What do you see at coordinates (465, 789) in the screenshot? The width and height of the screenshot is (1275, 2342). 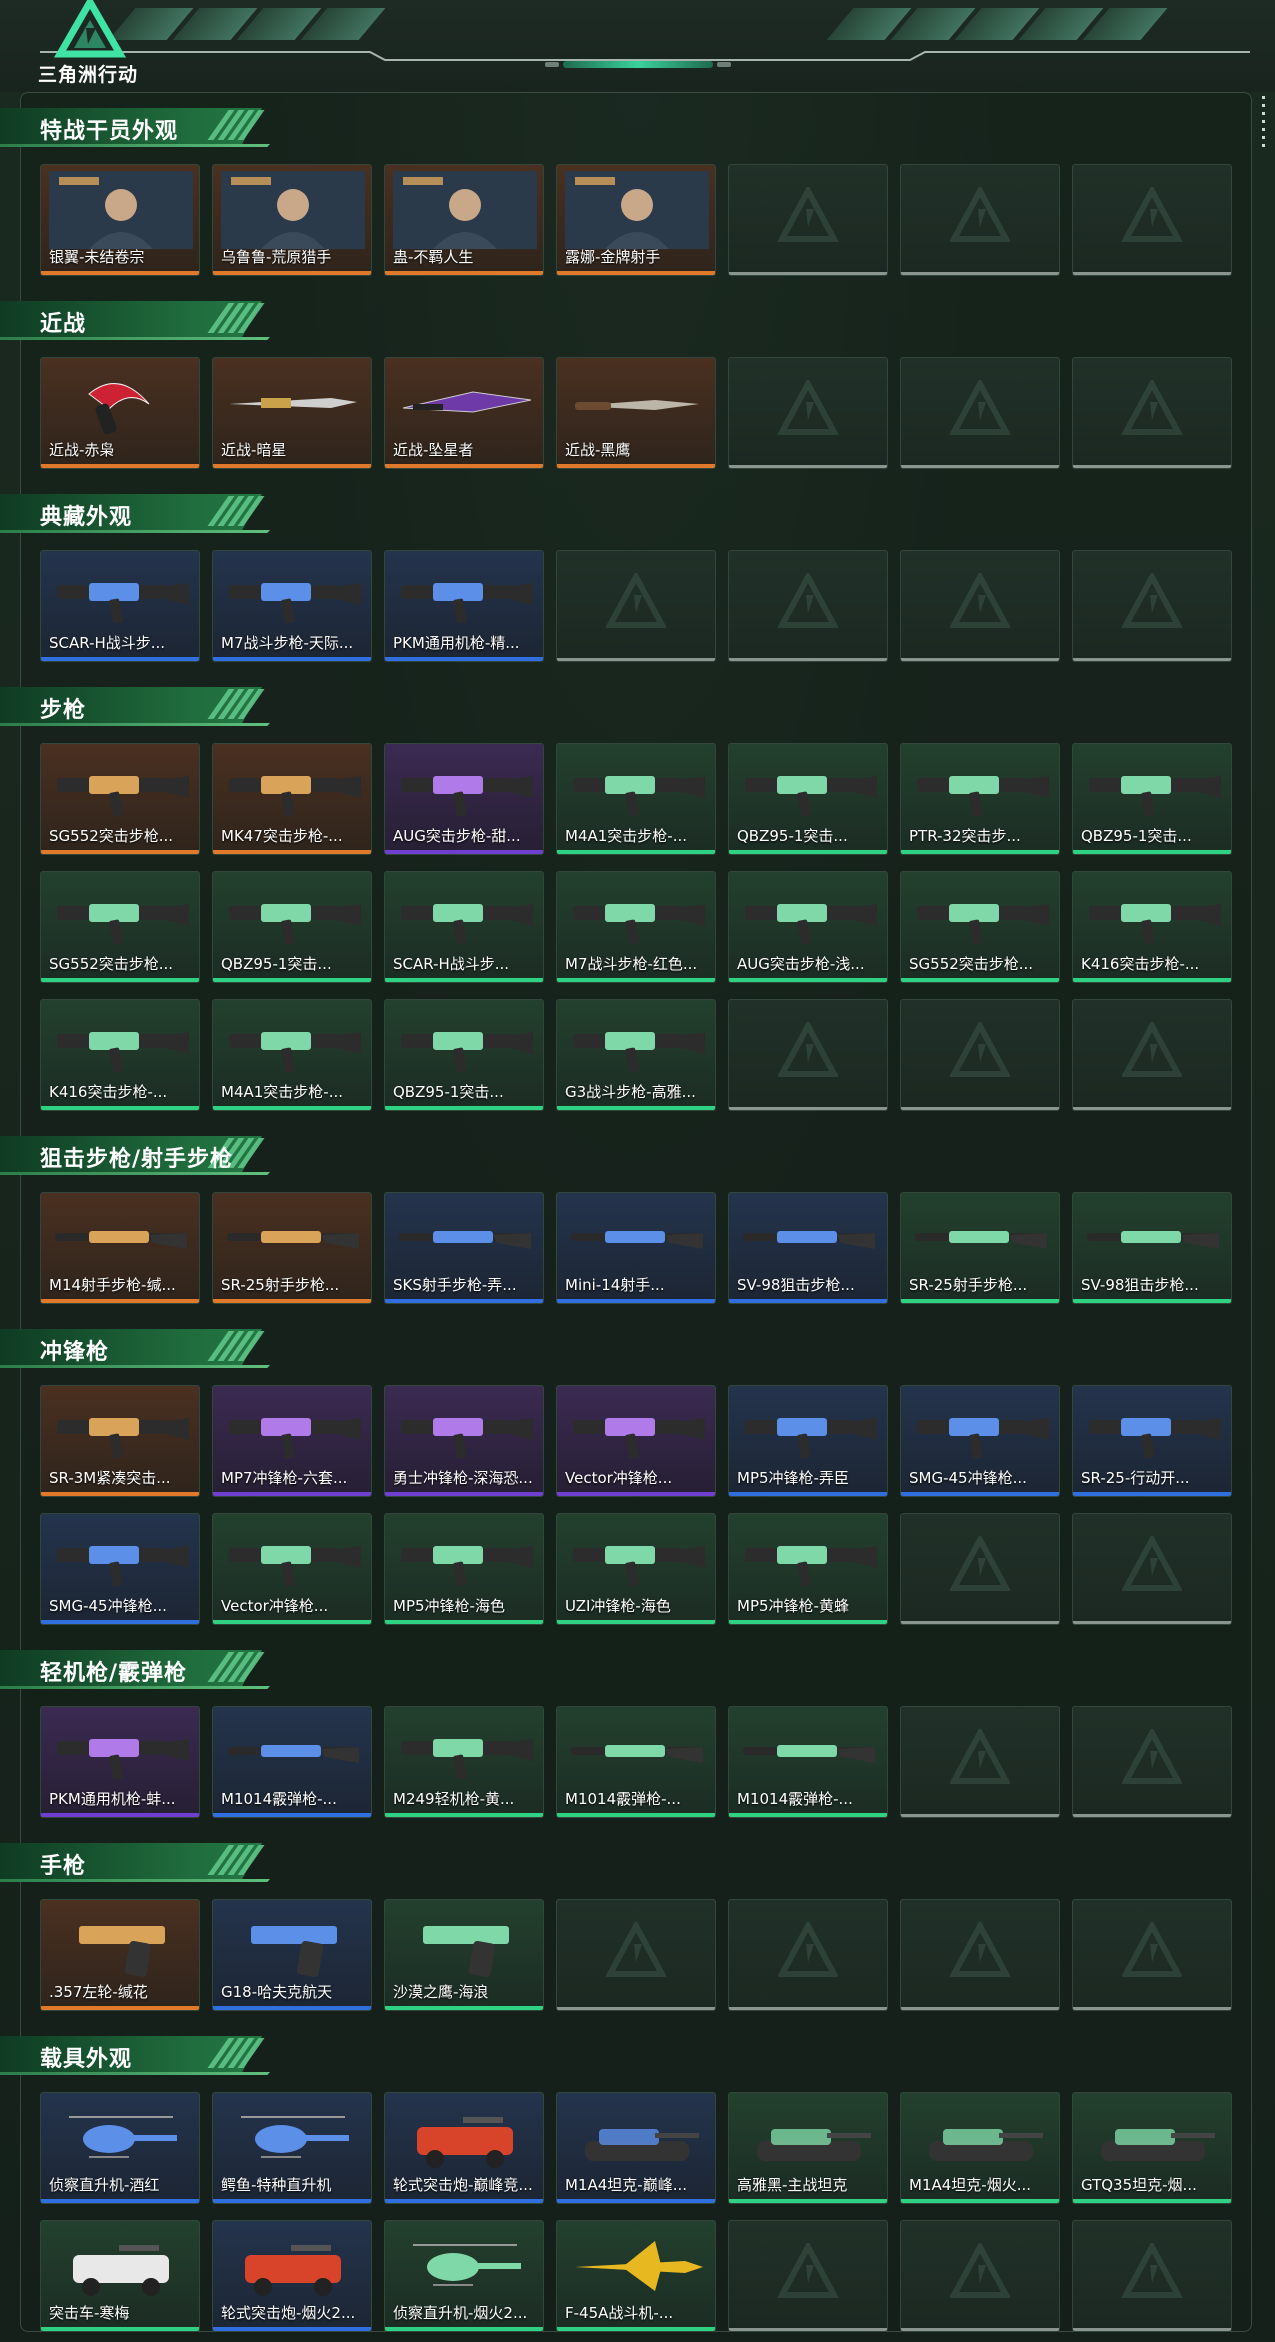 I see `rifle-icon` at bounding box center [465, 789].